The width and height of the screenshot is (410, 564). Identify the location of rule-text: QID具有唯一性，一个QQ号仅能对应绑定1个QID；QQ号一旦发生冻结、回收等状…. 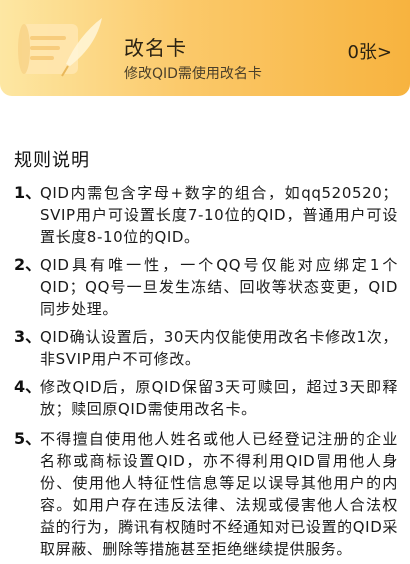
(219, 287).